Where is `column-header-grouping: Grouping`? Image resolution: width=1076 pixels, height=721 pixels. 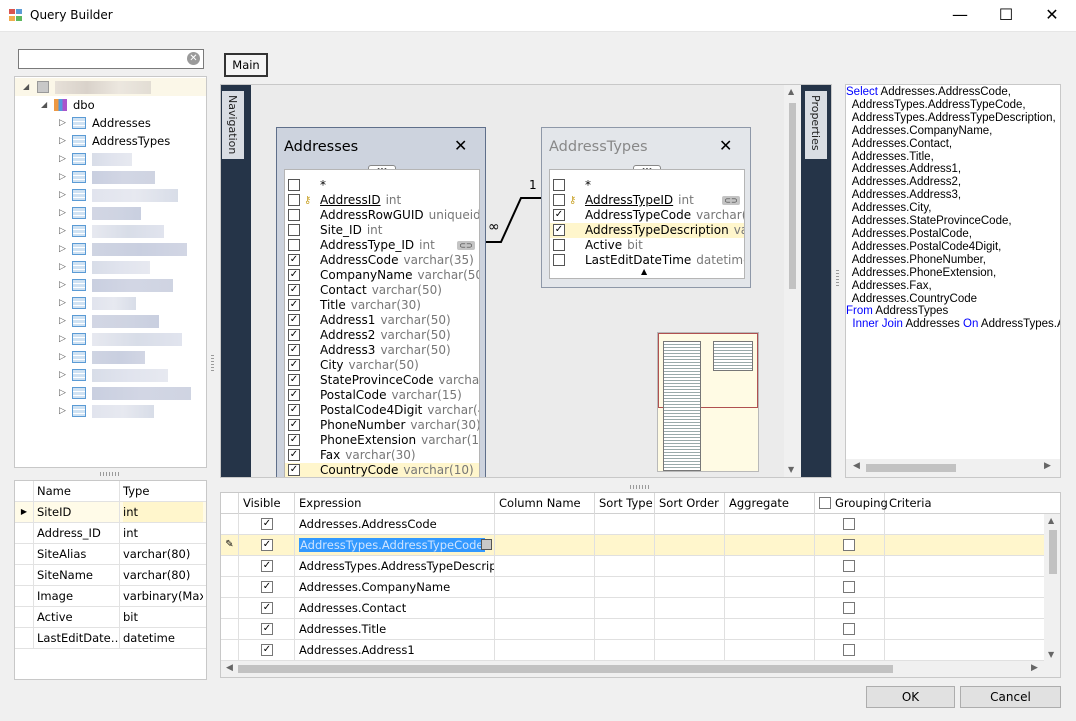
column-header-grouping: Grouping is located at coordinates (851, 503).